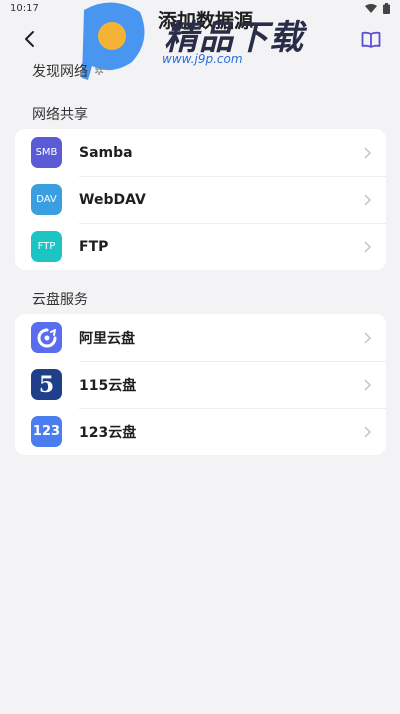 This screenshot has width=400, height=714. What do you see at coordinates (200, 431) in the screenshot?
I see `source-item-123: 123 123云盘` at bounding box center [200, 431].